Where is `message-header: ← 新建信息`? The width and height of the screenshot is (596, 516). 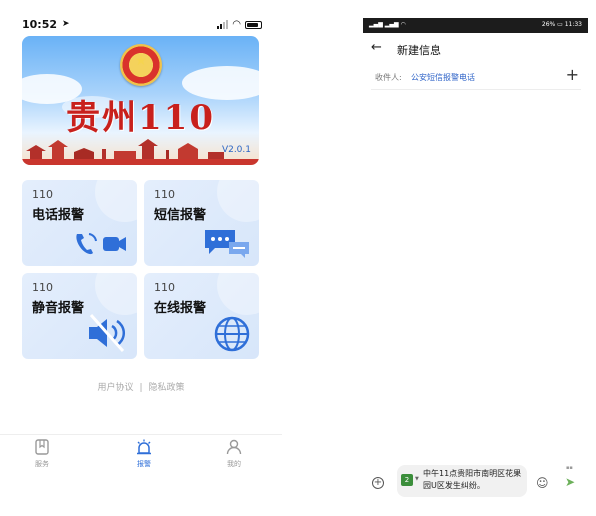 message-header: ← 新建信息 is located at coordinates (475, 48).